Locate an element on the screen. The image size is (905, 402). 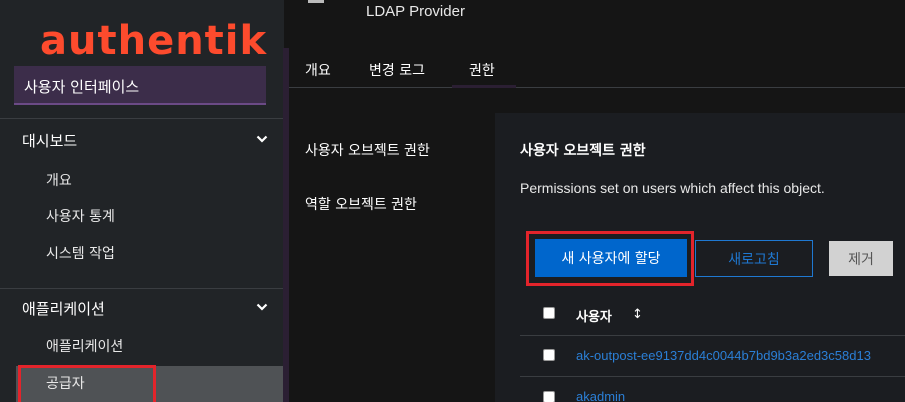
row-divider is located at coordinates (712, 376).